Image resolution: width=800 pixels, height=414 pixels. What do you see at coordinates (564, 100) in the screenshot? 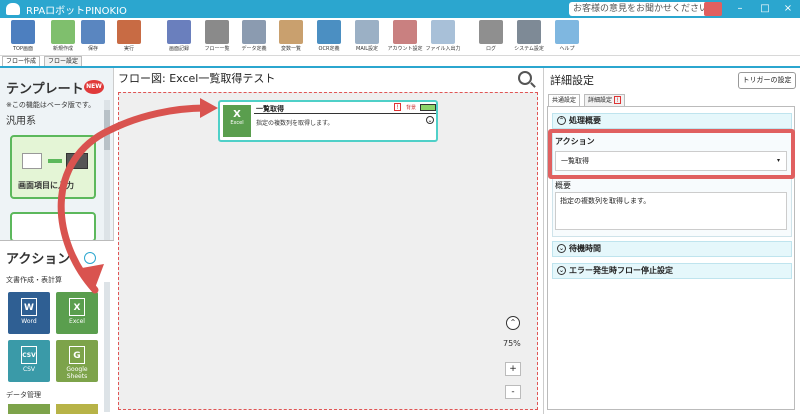
I see `tab-common-settings: 共通設定` at bounding box center [564, 100].